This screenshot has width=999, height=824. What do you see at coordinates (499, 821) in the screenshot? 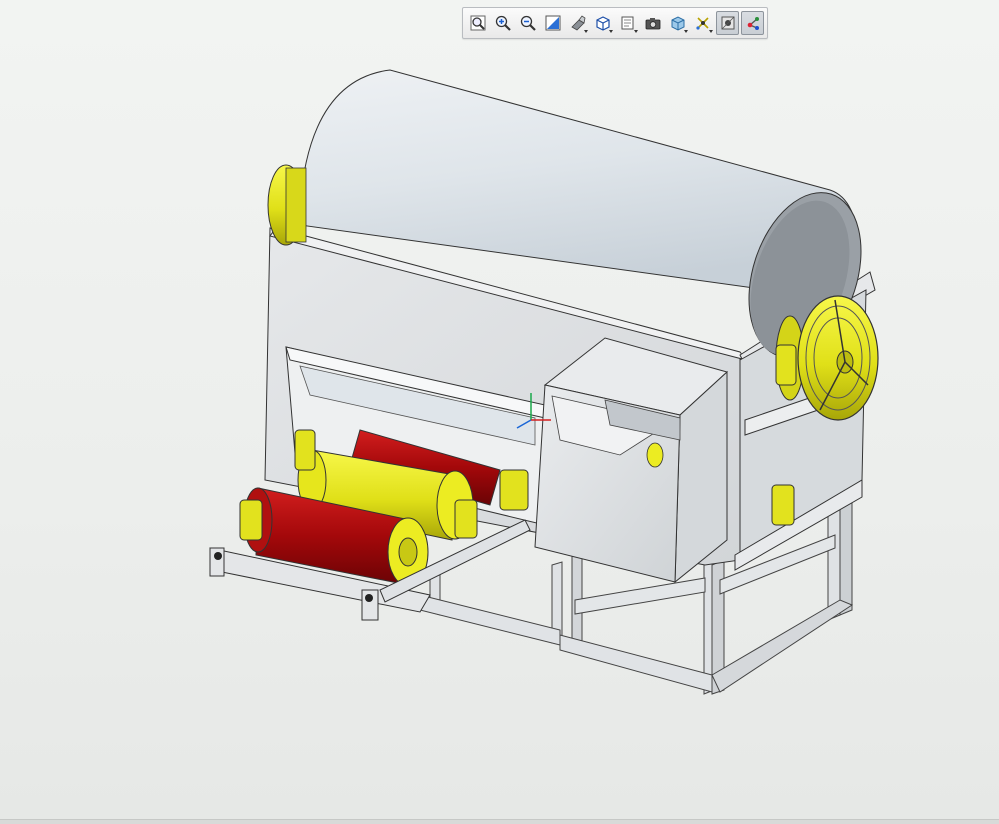
I see `viewport-bottom-edge` at bounding box center [499, 821].